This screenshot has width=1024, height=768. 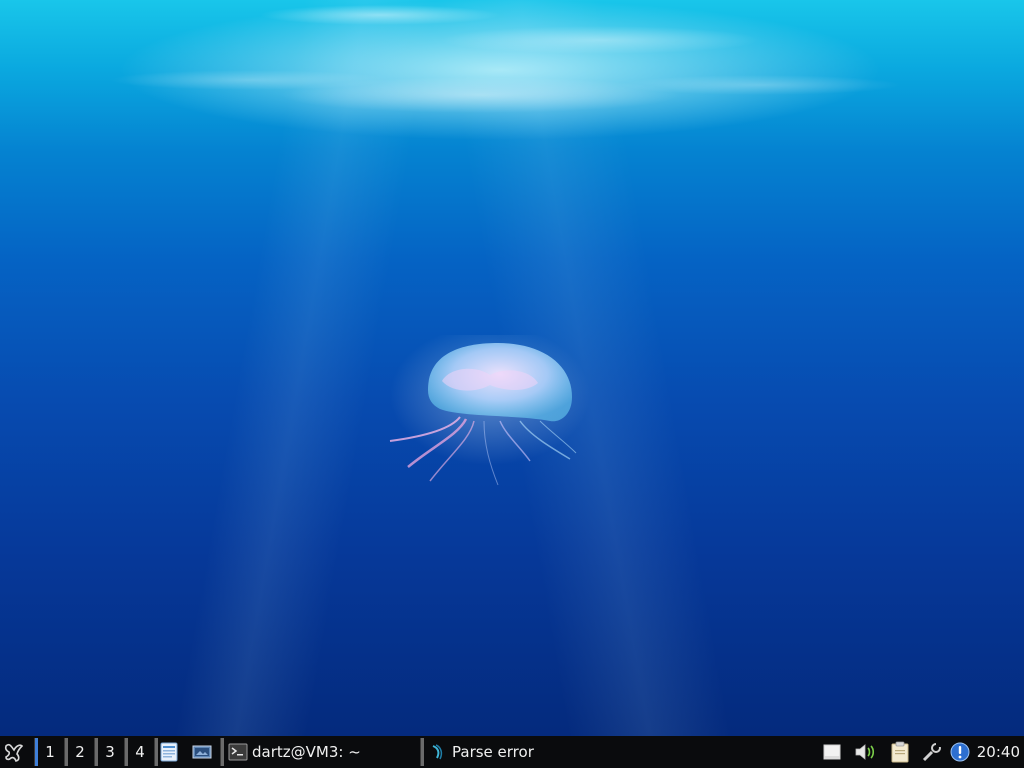 I want to click on desktop-3-label: 3, so click(x=110, y=752).